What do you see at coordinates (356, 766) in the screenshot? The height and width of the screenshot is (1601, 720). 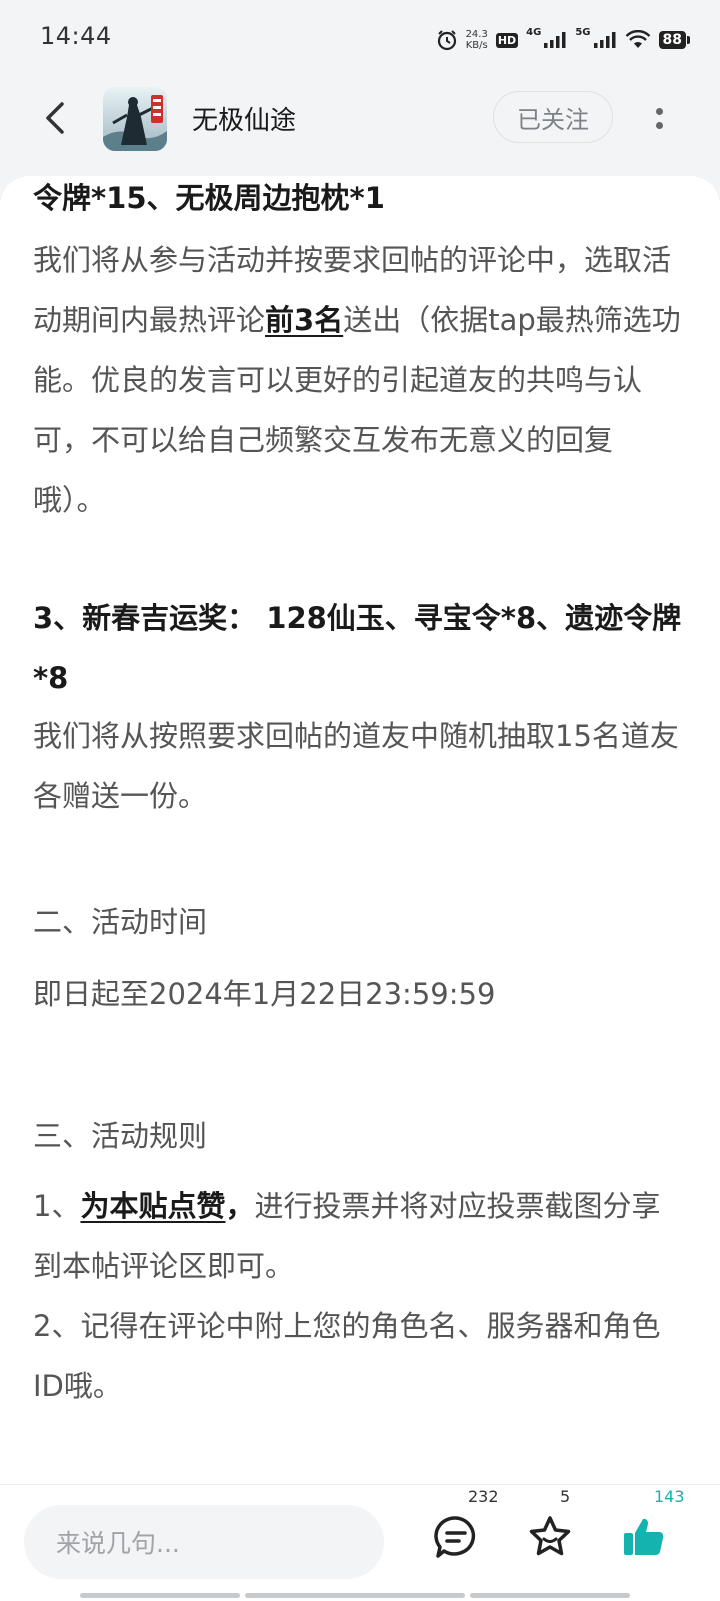 I see `new-year-prize-description: 我们将从按照要求回帖的道友中随机抽取15名道友各赠送一份。` at bounding box center [356, 766].